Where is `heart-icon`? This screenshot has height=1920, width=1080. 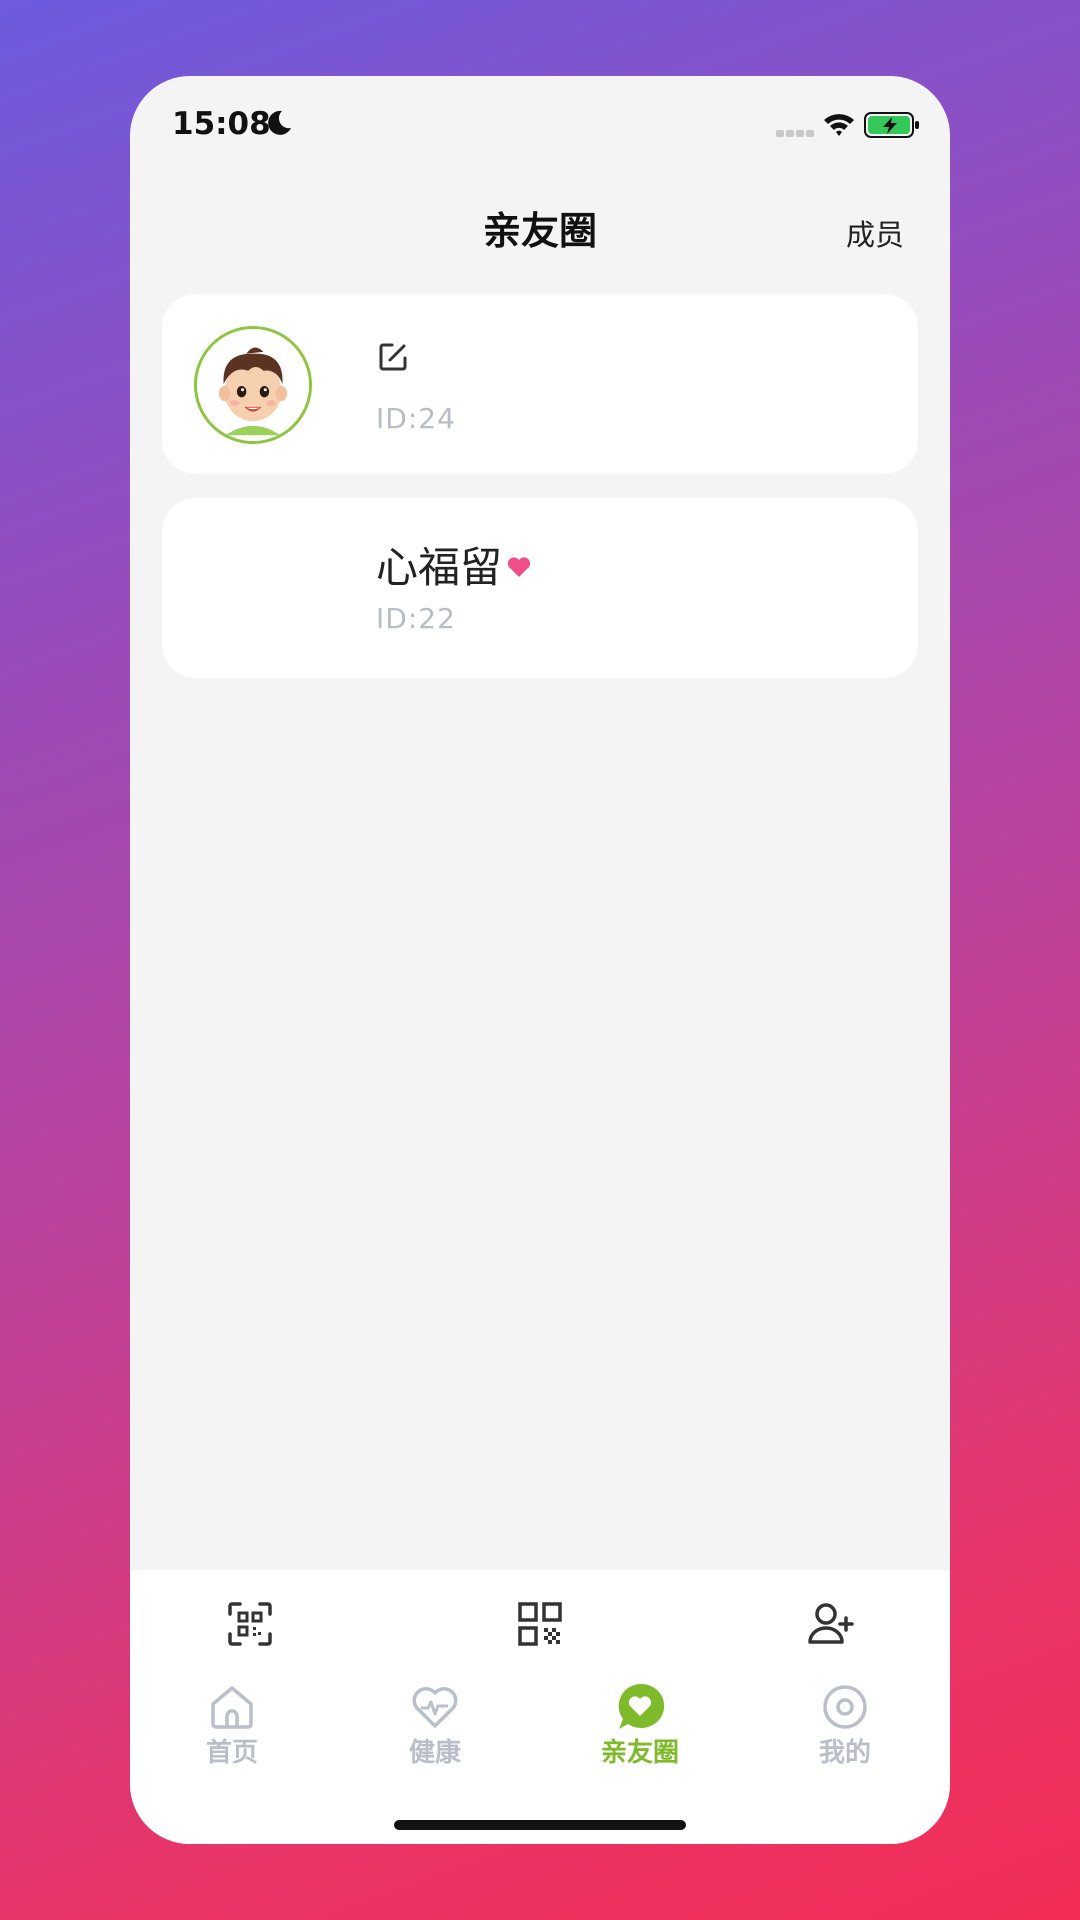 heart-icon is located at coordinates (519, 566).